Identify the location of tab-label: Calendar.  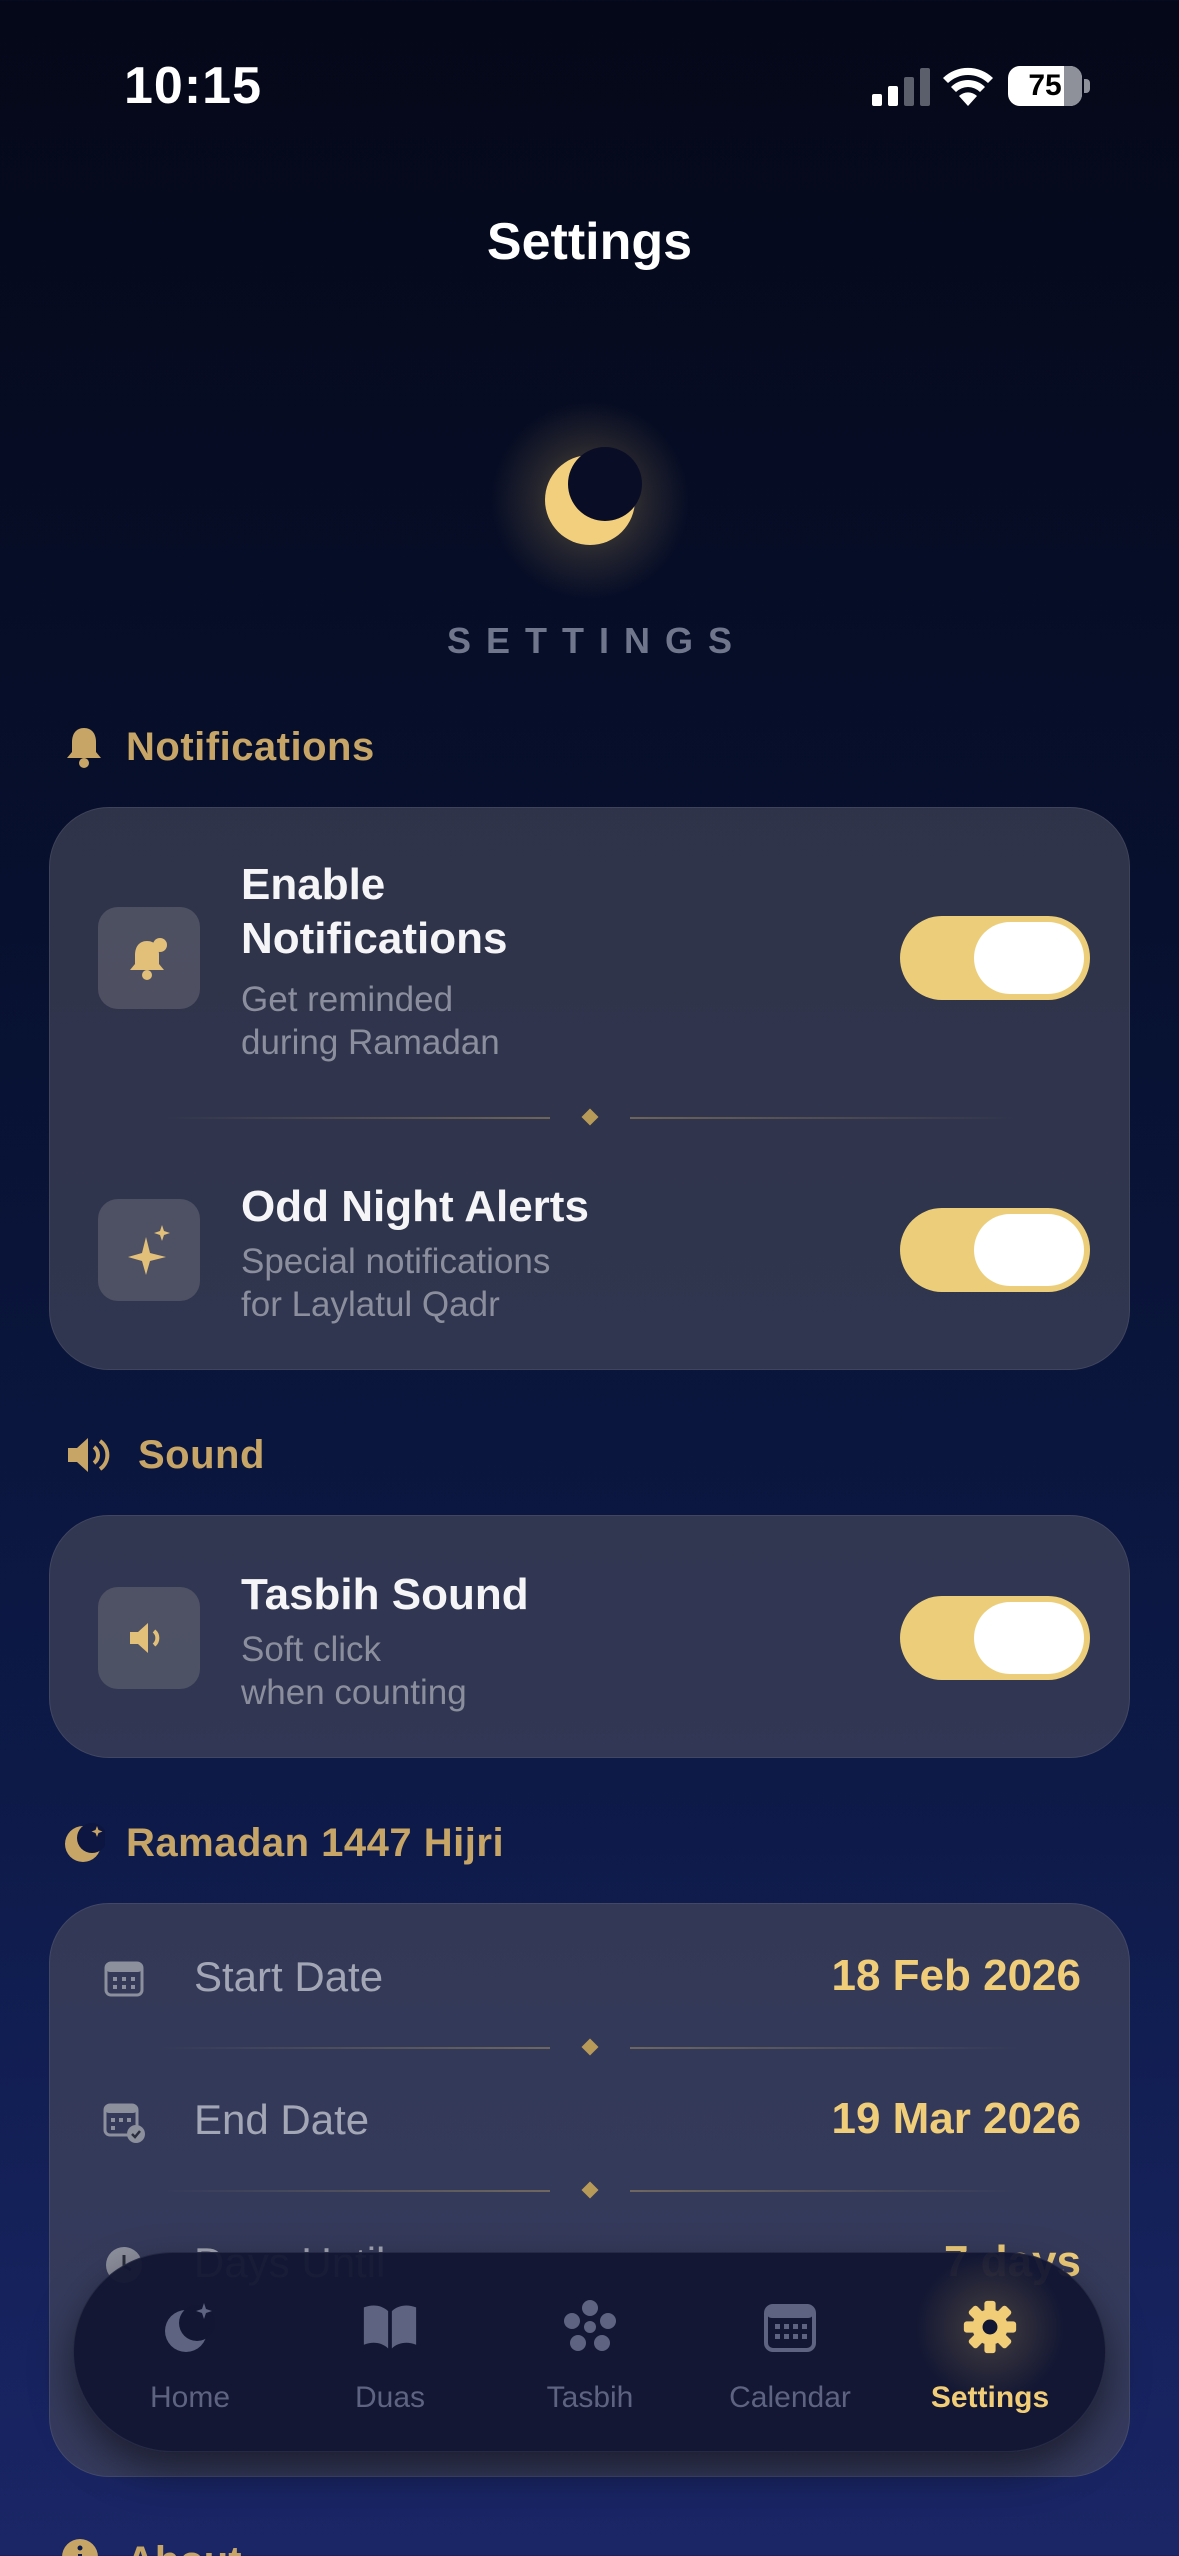
(790, 2397).